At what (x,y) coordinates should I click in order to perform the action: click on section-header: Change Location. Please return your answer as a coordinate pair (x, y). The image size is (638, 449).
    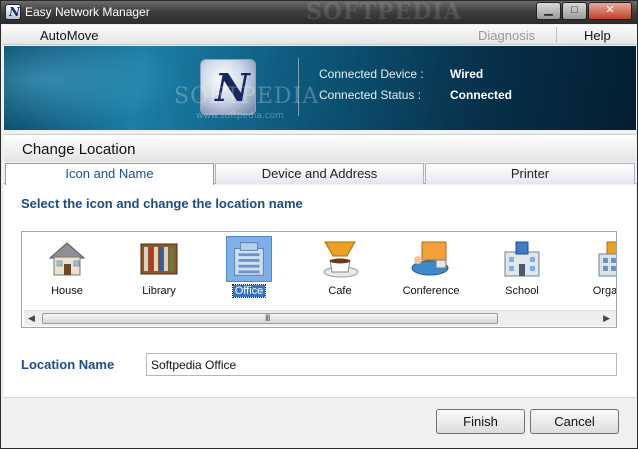
    Looking at the image, I should click on (320, 148).